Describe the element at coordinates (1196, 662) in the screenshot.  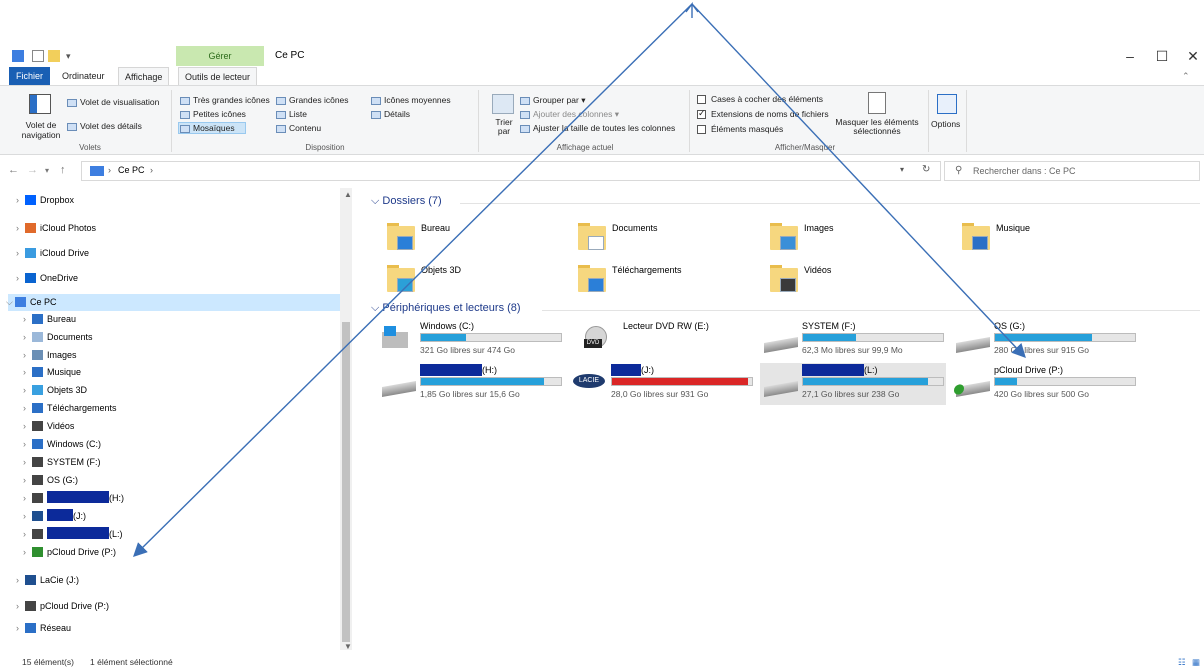
I see `tiles-view-icon: ▦` at that location.